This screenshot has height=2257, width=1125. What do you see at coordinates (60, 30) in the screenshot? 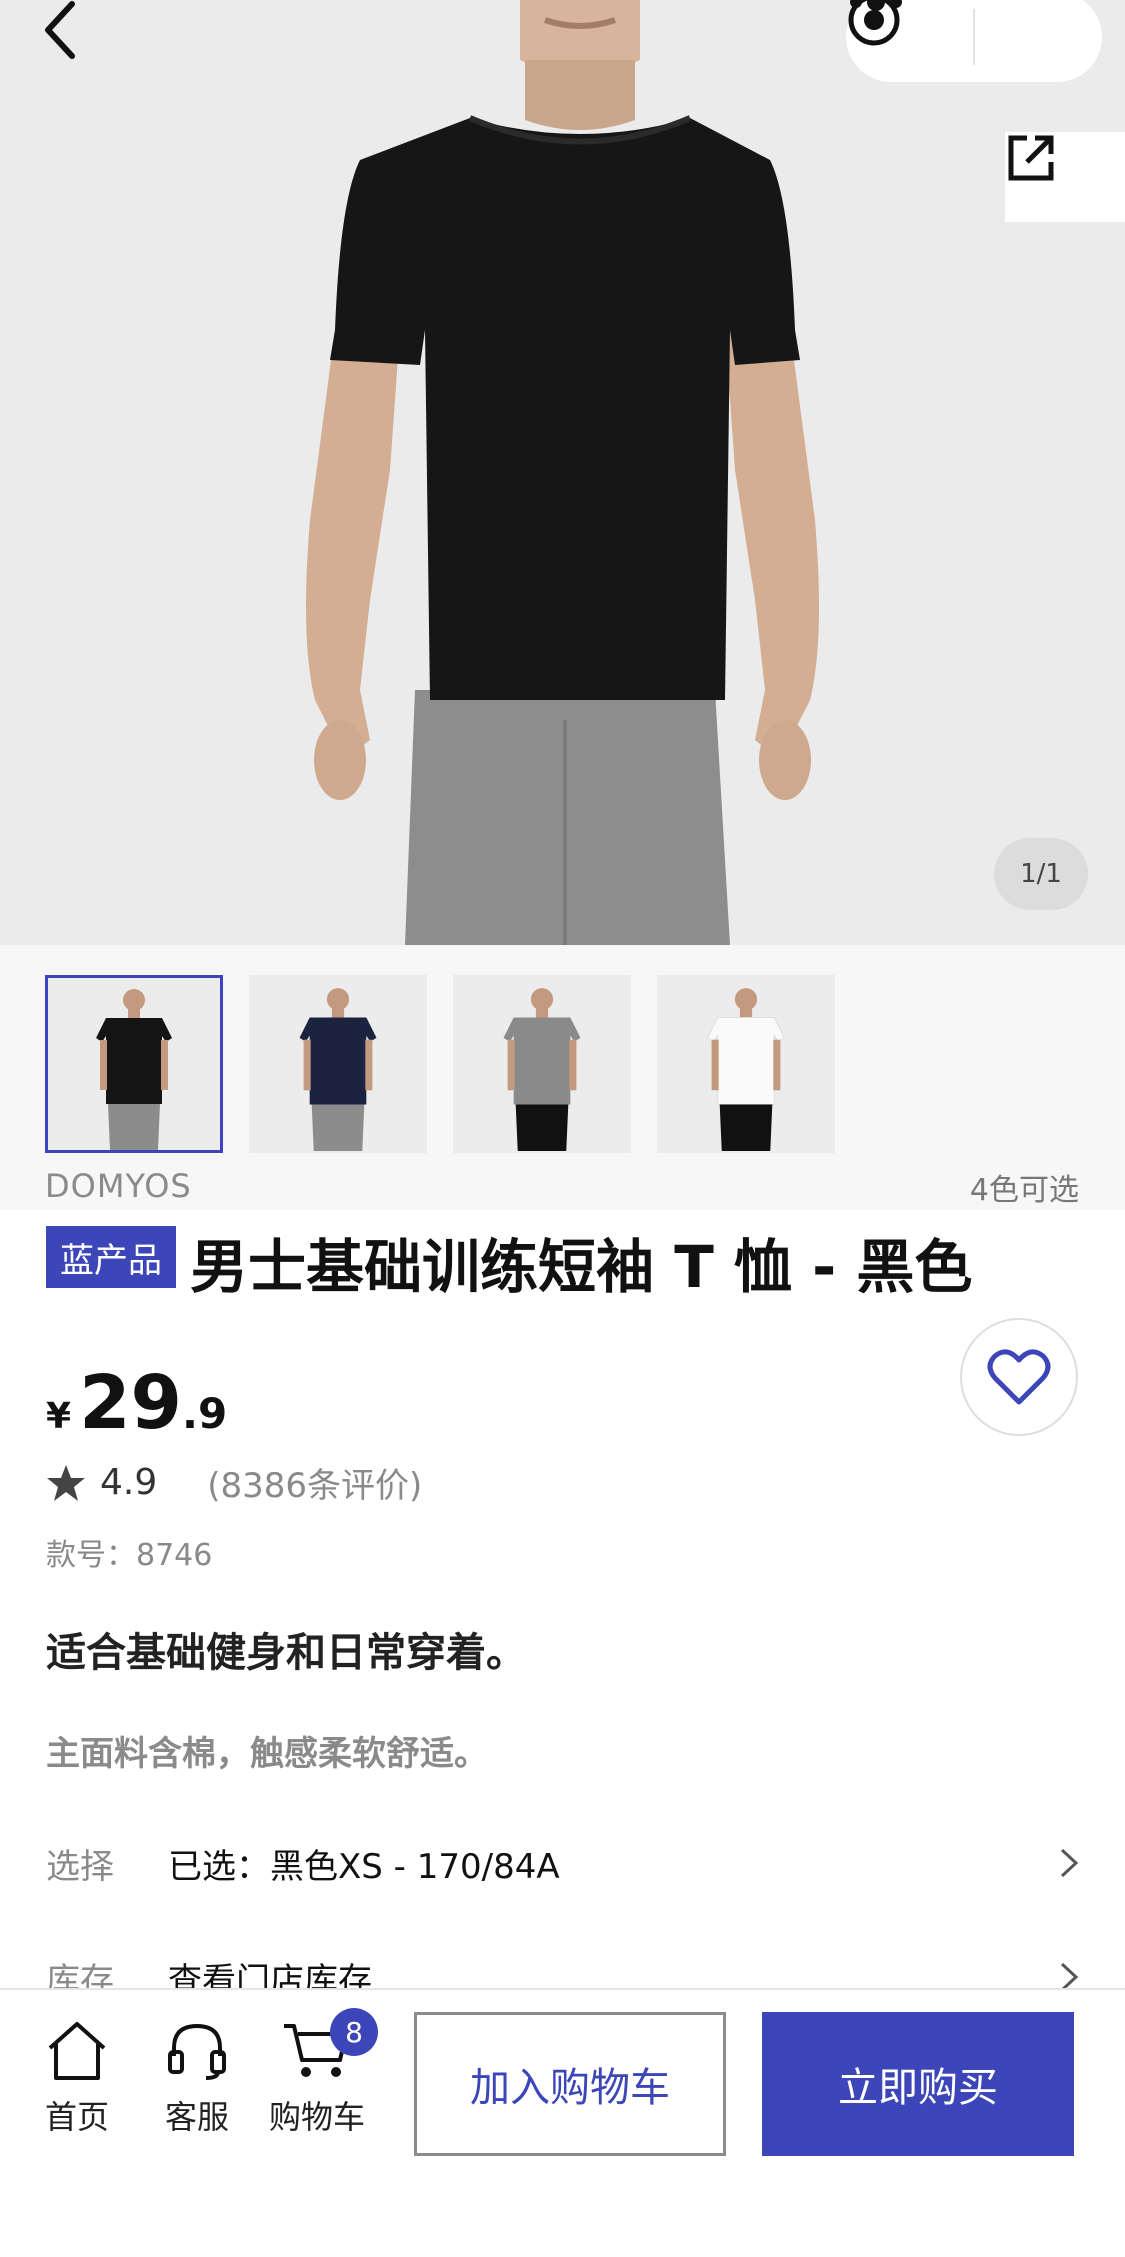
I see `chevron-left-icon` at bounding box center [60, 30].